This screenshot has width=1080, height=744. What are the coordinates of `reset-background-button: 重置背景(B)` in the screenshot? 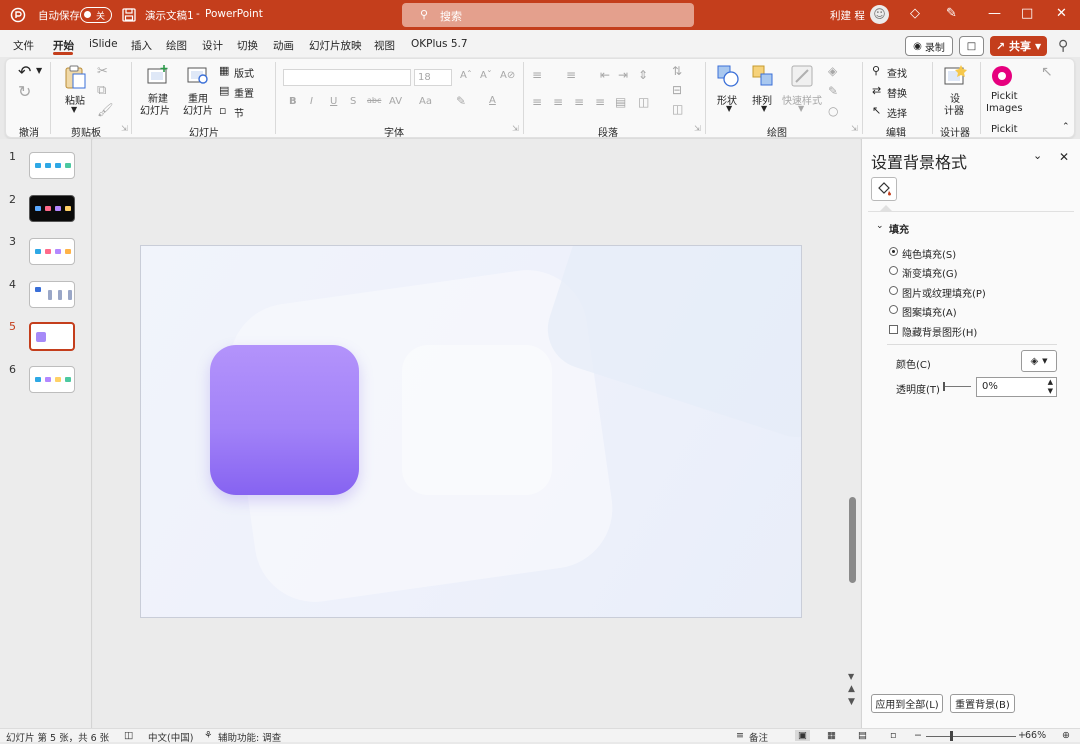 It's located at (982, 703).